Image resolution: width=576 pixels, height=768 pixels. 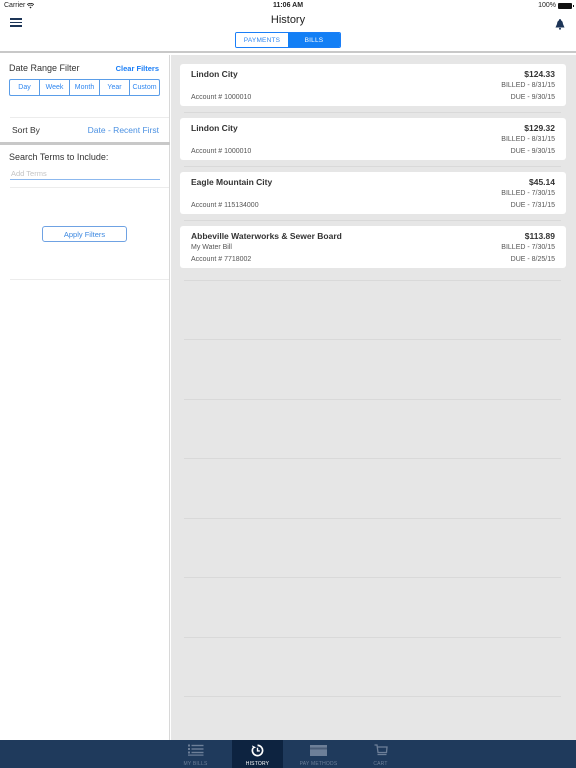 What do you see at coordinates (221, 259) in the screenshot?
I see `bill-account-number: Account # 7718002` at bounding box center [221, 259].